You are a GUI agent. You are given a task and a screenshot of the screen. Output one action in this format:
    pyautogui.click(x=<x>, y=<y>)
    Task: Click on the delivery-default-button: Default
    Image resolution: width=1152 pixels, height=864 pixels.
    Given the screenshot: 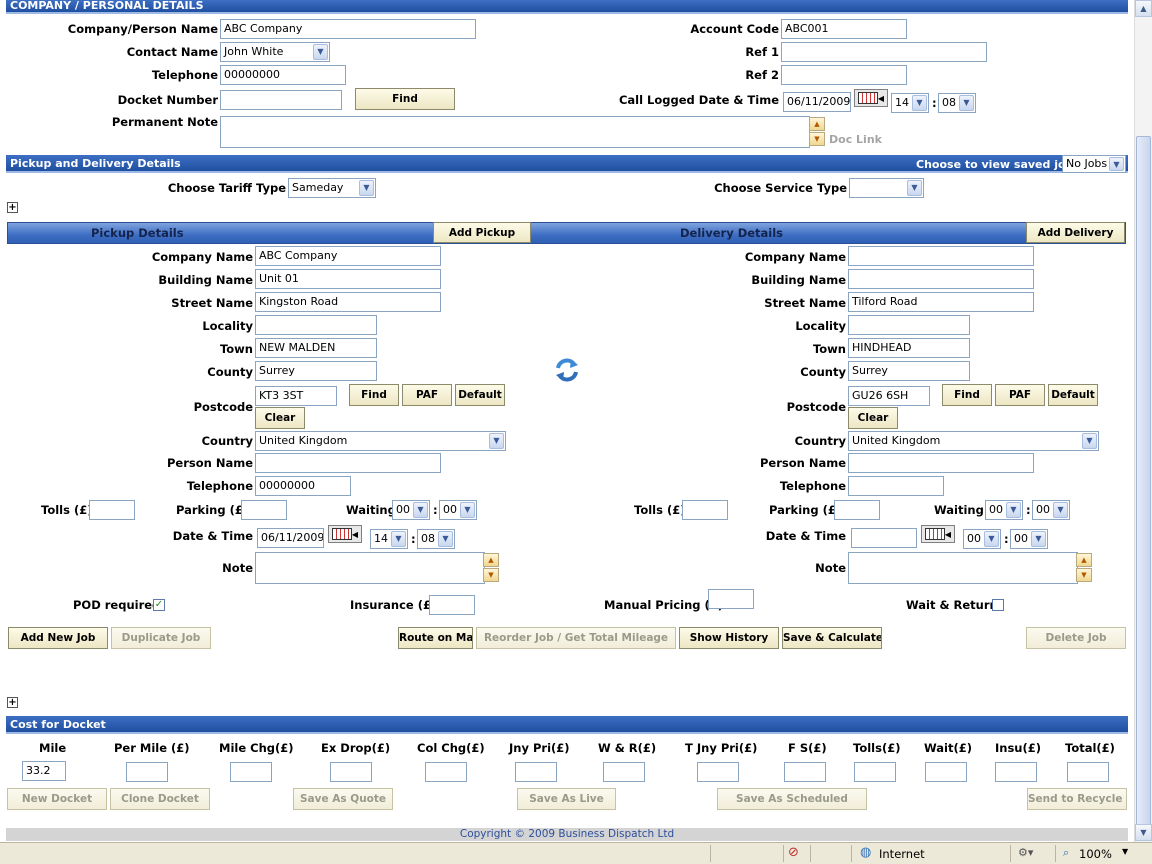 What is the action you would take?
    pyautogui.click(x=1073, y=395)
    